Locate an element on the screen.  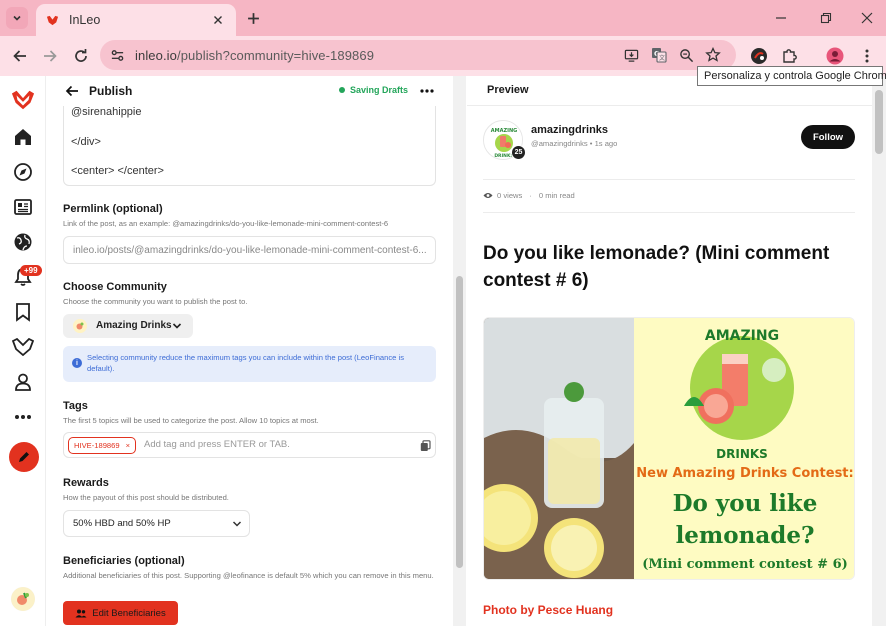
browser-tab-strip: InLeo is located at coordinates (443, 18).